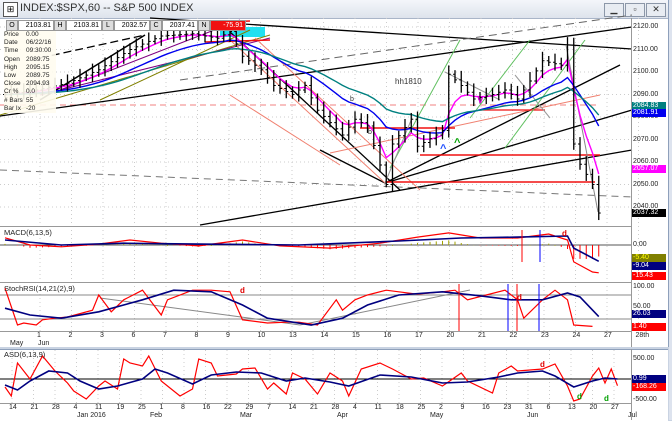 The image size is (672, 421). I want to click on time-axis-day: 23, so click(545, 335).